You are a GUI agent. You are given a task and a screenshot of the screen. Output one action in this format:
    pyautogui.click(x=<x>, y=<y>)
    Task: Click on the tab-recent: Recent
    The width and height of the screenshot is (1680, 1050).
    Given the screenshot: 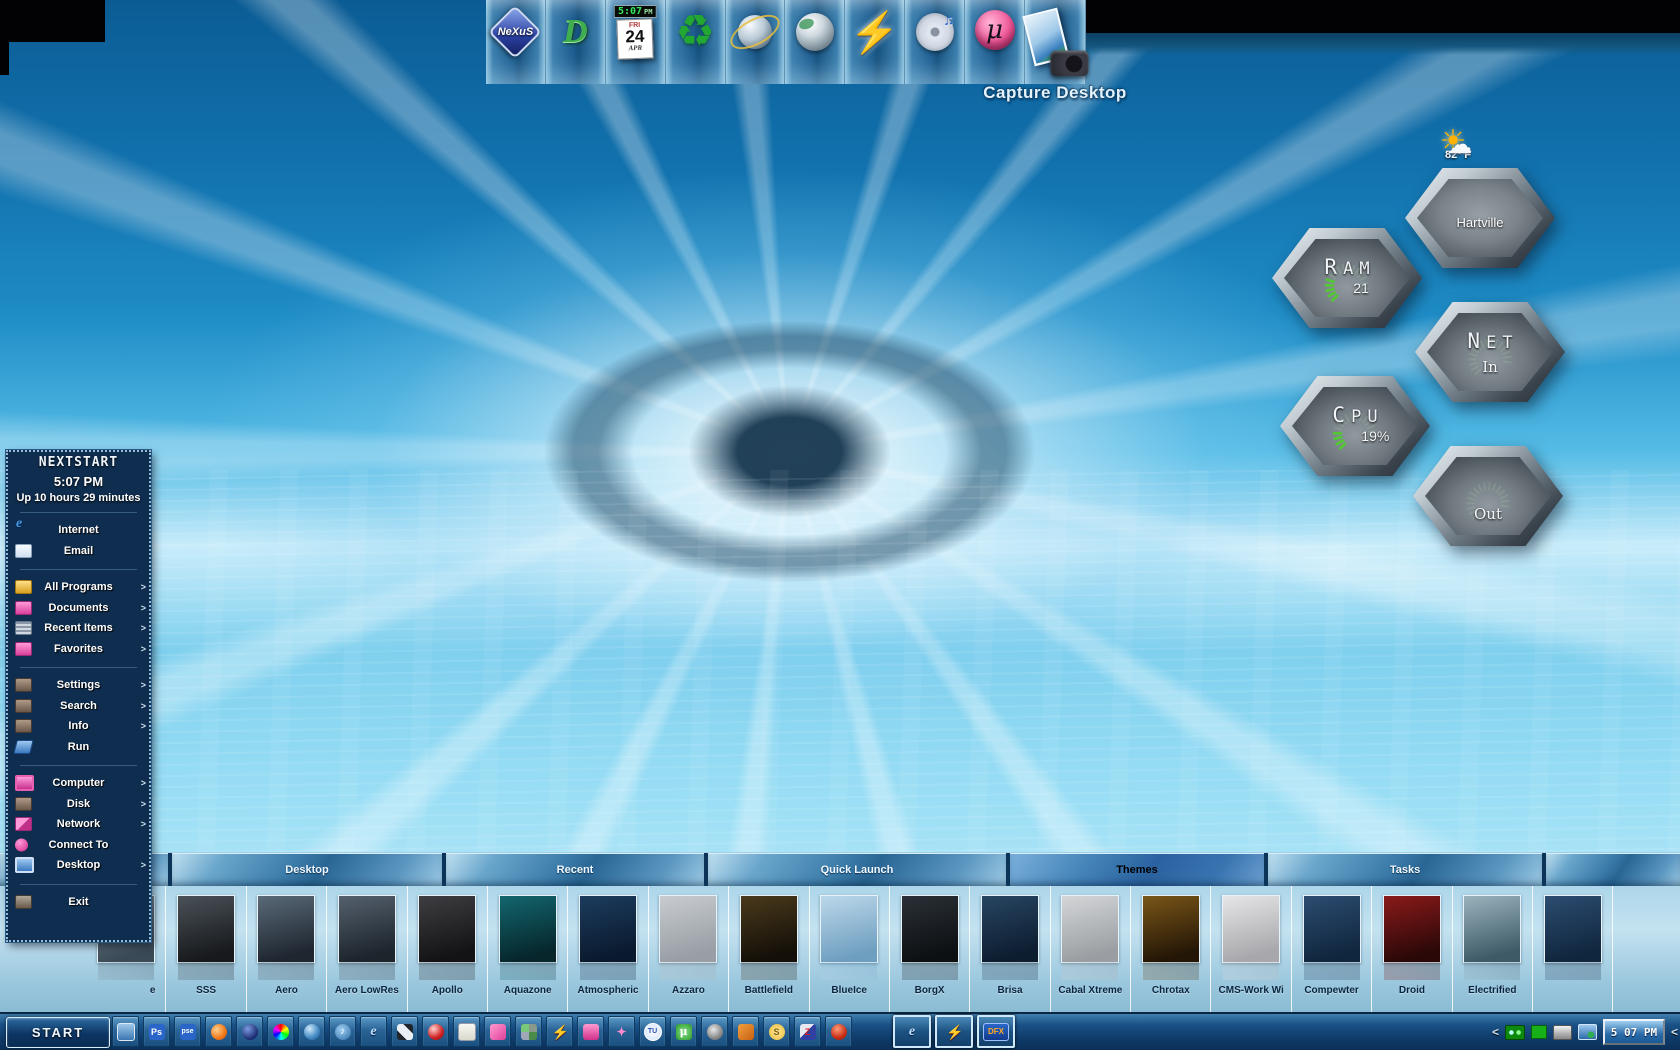 What is the action you would take?
    pyautogui.click(x=575, y=869)
    